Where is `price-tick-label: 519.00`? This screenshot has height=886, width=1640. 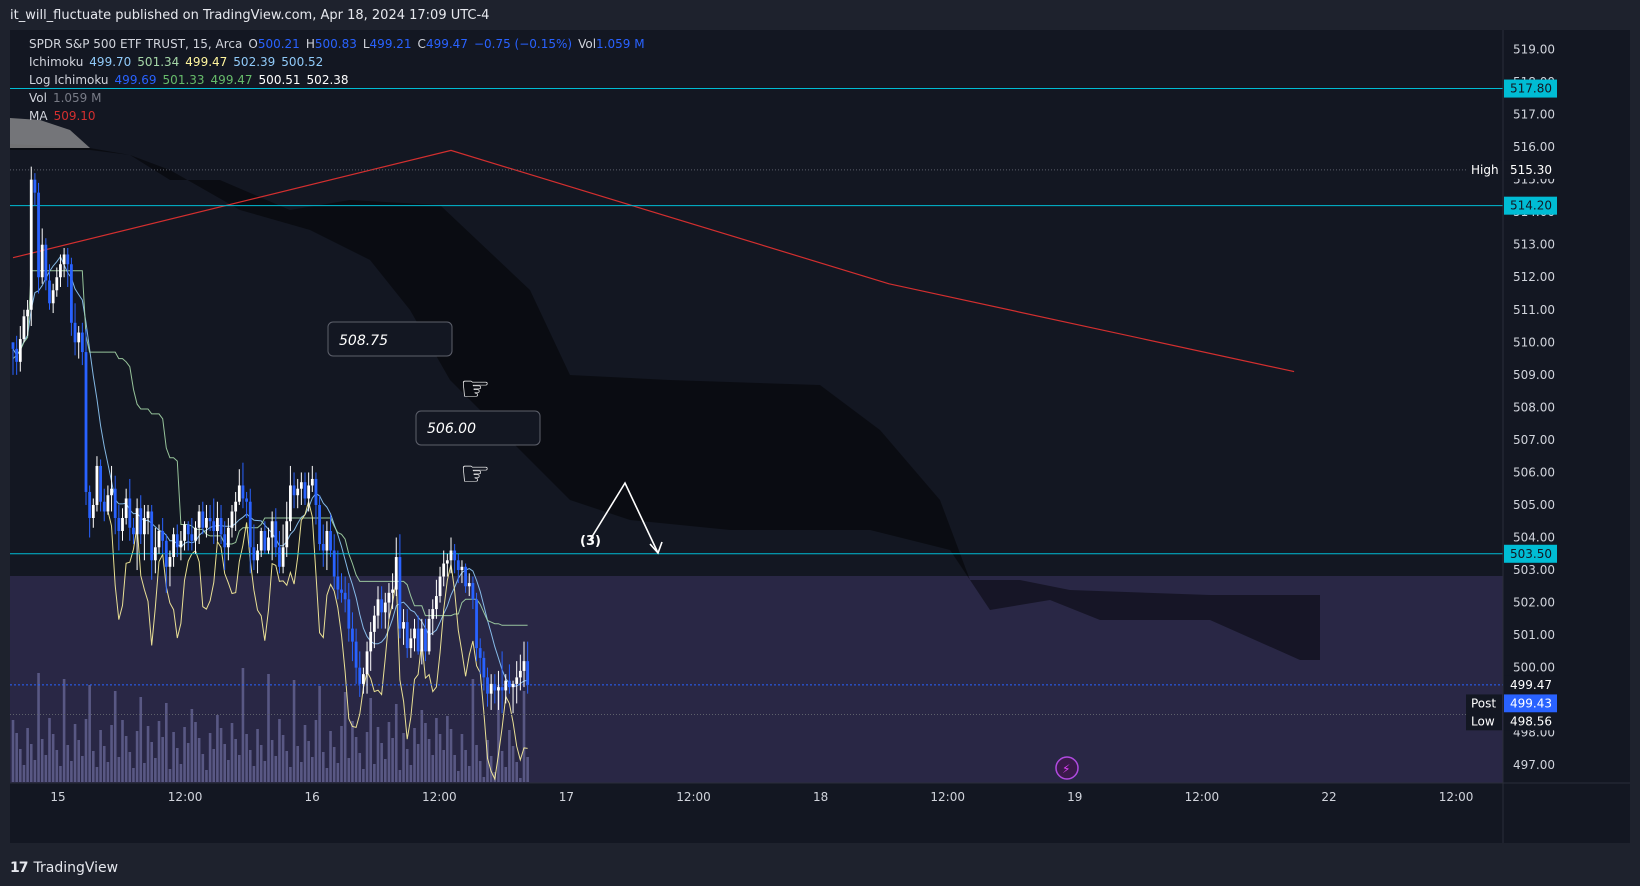 price-tick-label: 519.00 is located at coordinates (1534, 50).